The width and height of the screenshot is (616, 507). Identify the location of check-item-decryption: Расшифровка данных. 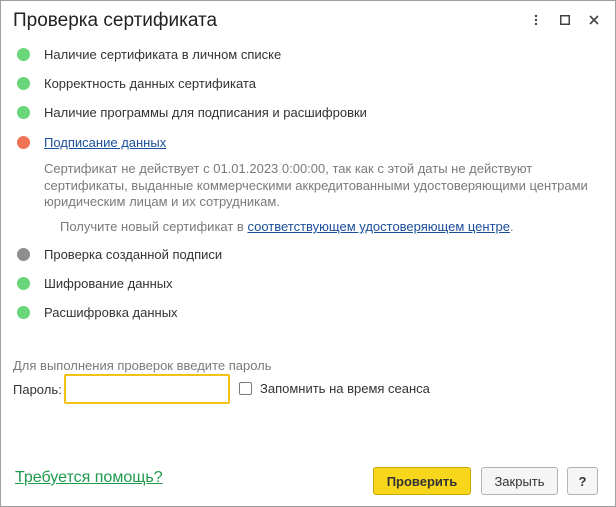
(97, 312).